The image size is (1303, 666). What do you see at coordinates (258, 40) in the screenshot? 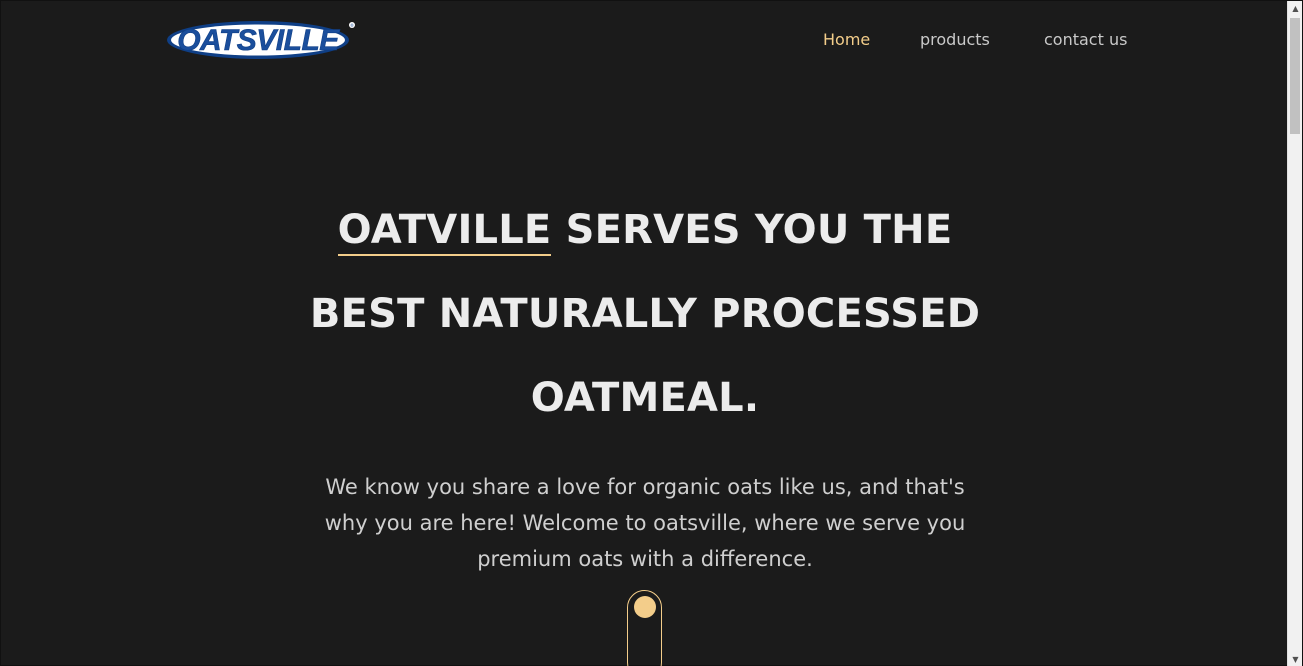
I see `svg-text: OATSVILLE` at bounding box center [258, 40].